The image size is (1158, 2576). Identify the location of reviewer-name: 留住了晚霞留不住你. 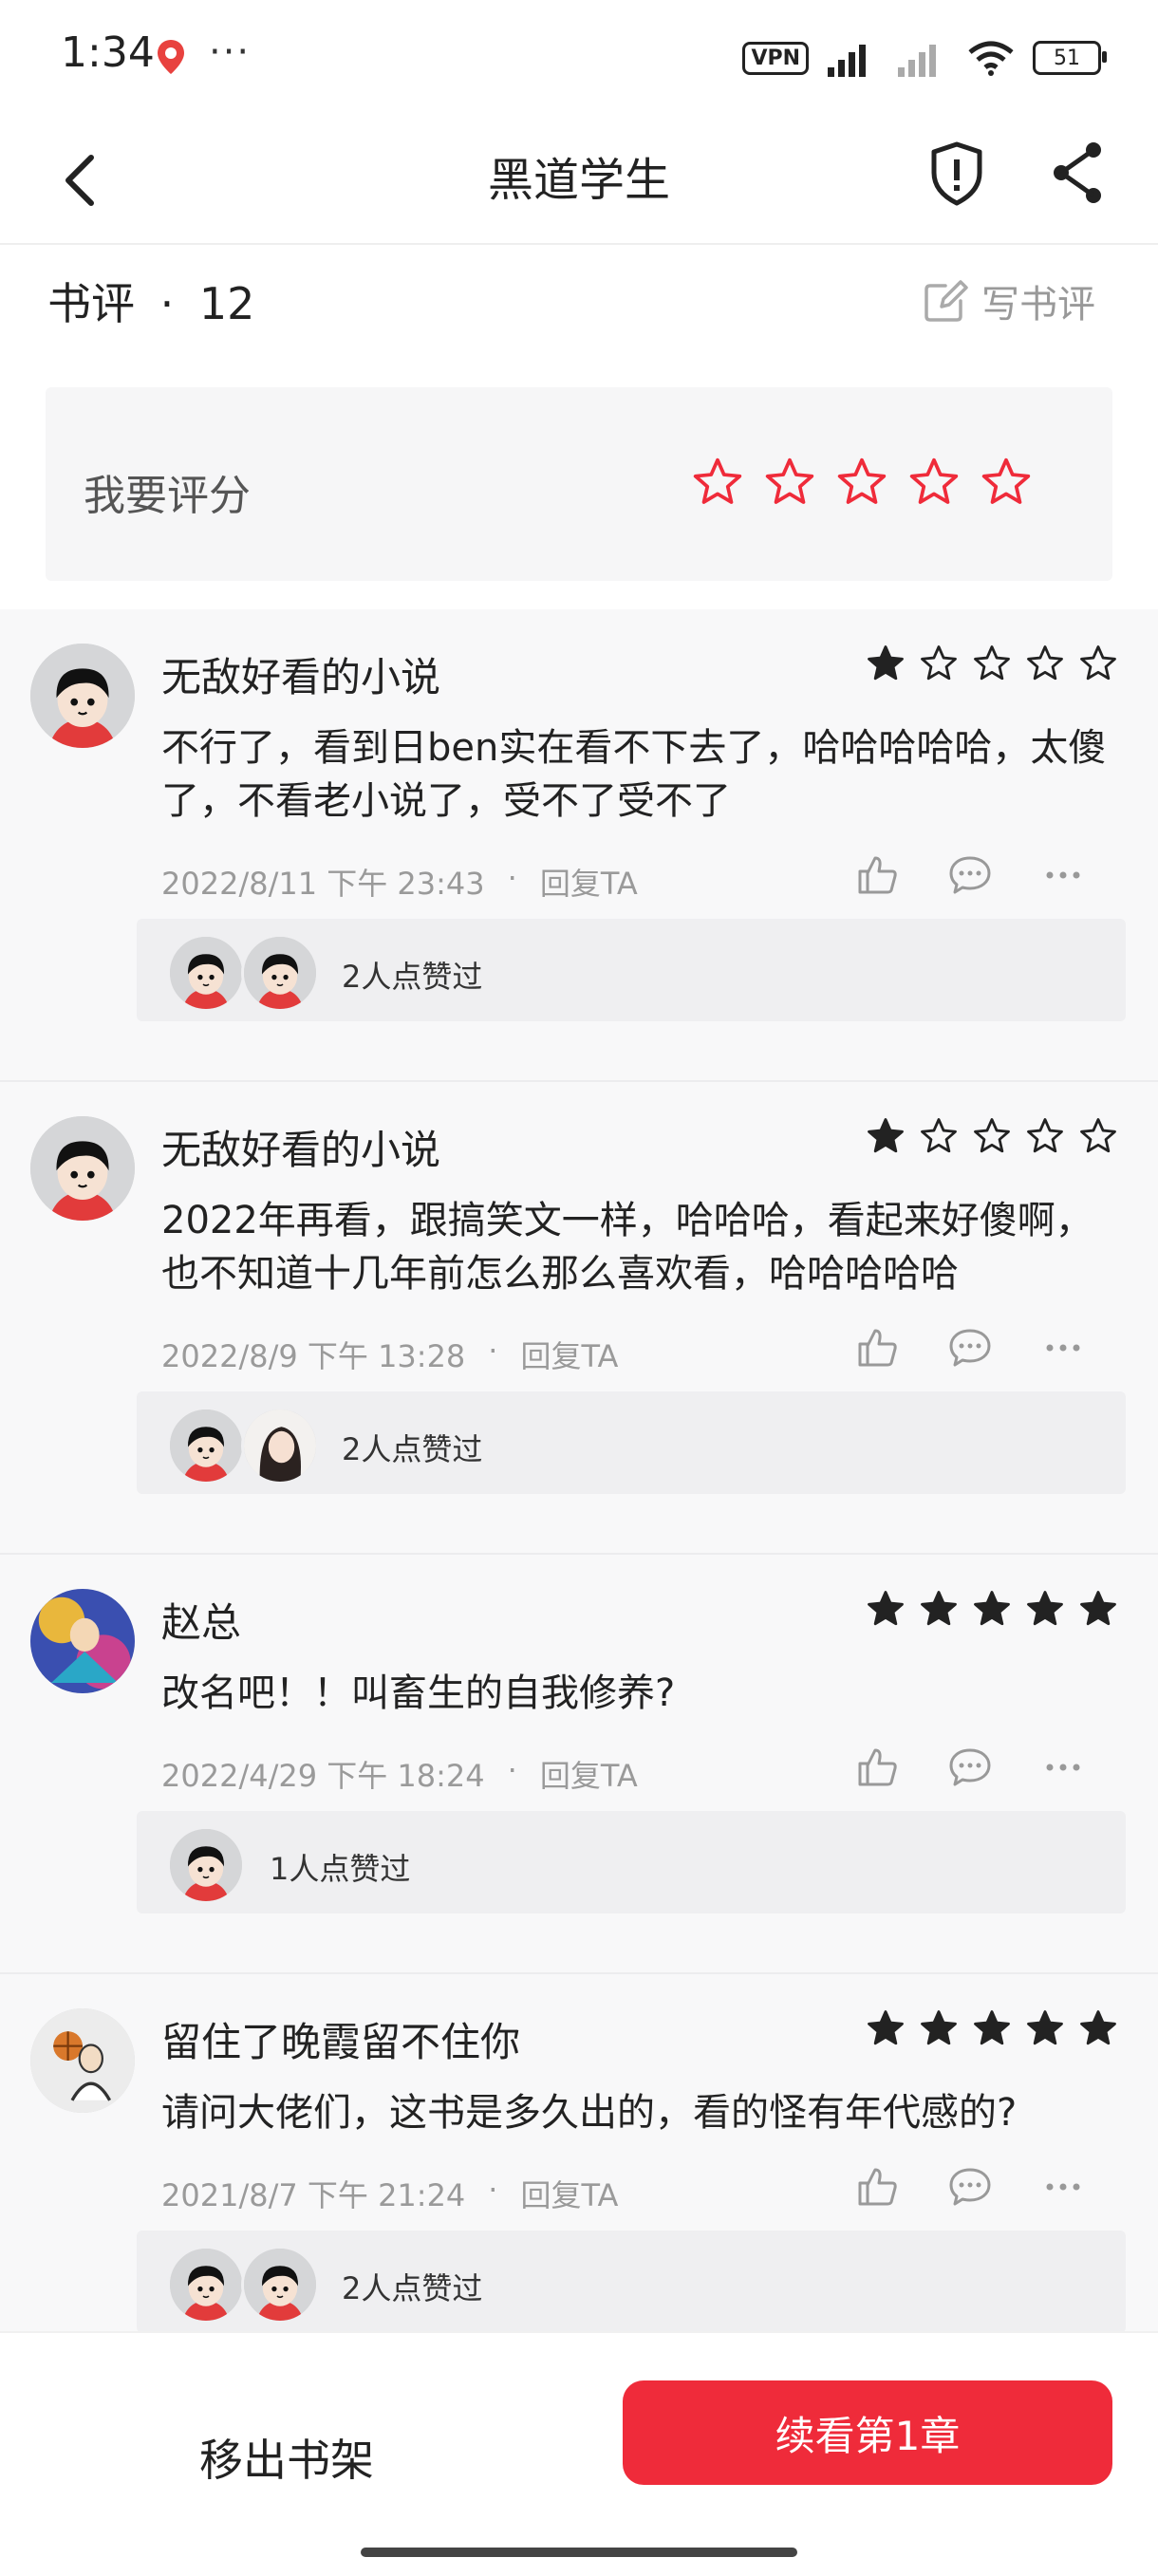
(340, 2039).